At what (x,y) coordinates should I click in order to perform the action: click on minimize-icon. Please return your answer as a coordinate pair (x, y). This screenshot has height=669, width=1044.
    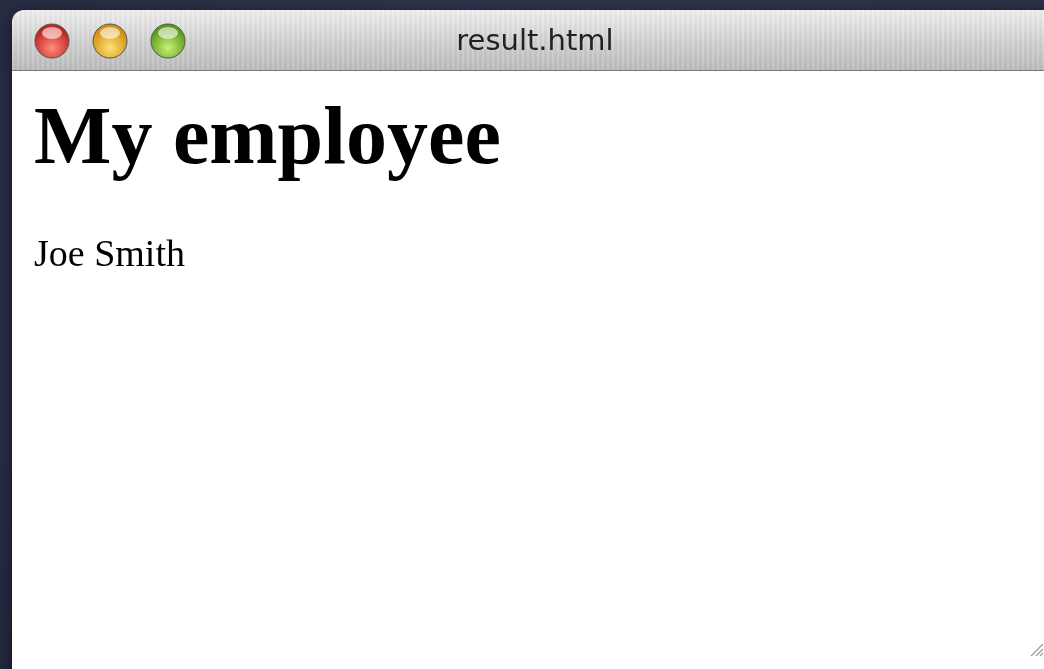
    Looking at the image, I should click on (110, 41).